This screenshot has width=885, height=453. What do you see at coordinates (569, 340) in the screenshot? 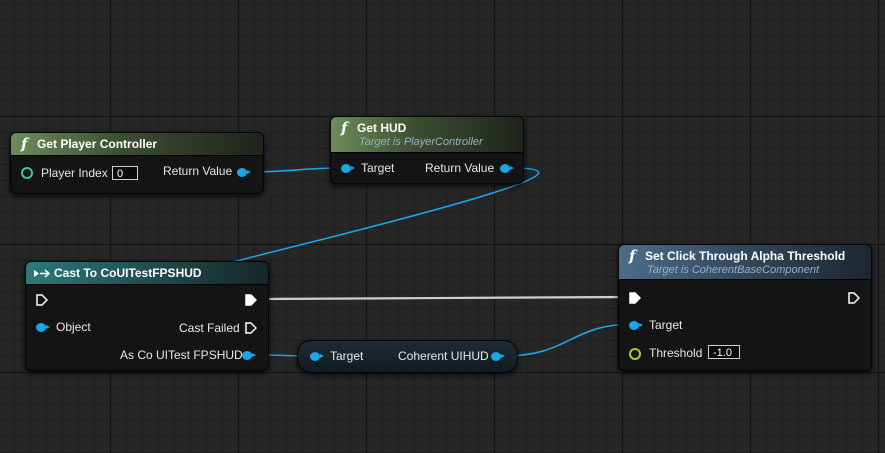
I see `wire-variable-to-target` at bounding box center [569, 340].